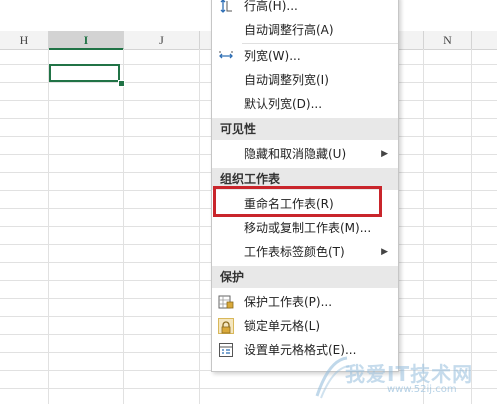 The width and height of the screenshot is (497, 404). What do you see at coordinates (295, 154) in the screenshot?
I see `menu-item-label: 隐藏和取消隐藏(U)` at bounding box center [295, 154].